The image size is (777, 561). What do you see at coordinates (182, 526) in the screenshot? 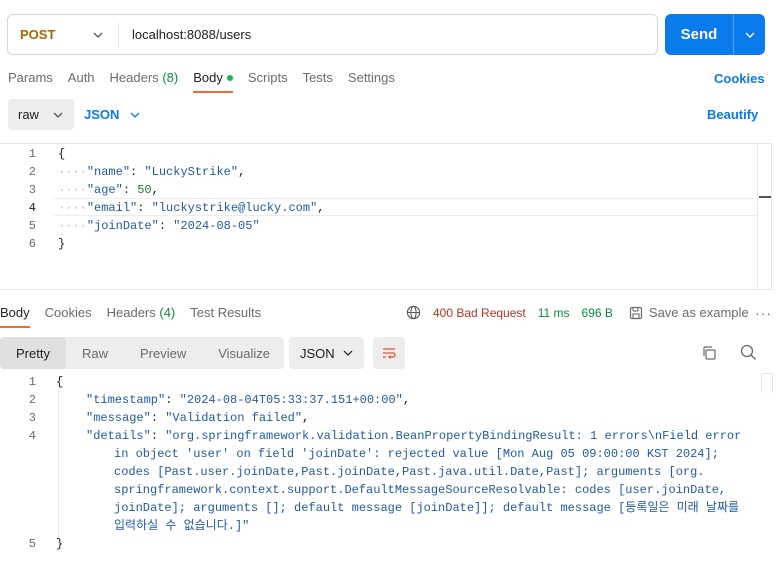
I see `wrapped-line: 입력하실 수 없습니다.]"` at bounding box center [182, 526].